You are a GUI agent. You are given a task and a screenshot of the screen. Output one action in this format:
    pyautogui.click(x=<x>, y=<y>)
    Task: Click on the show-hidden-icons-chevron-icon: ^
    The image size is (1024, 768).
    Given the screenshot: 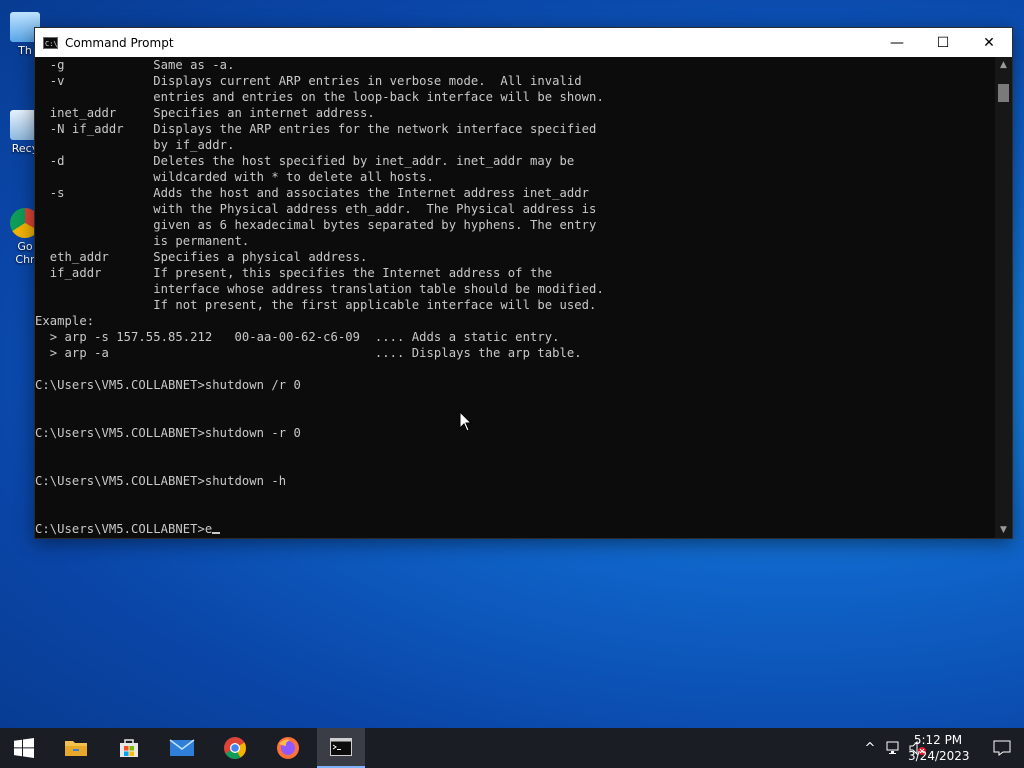 What is the action you would take?
    pyautogui.click(x=870, y=748)
    